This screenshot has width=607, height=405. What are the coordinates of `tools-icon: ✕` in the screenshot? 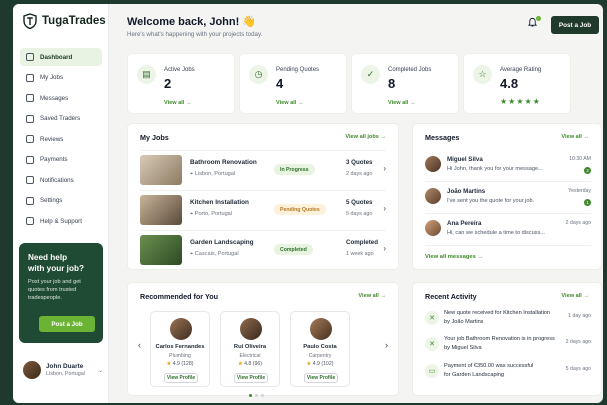 It's located at (432, 318).